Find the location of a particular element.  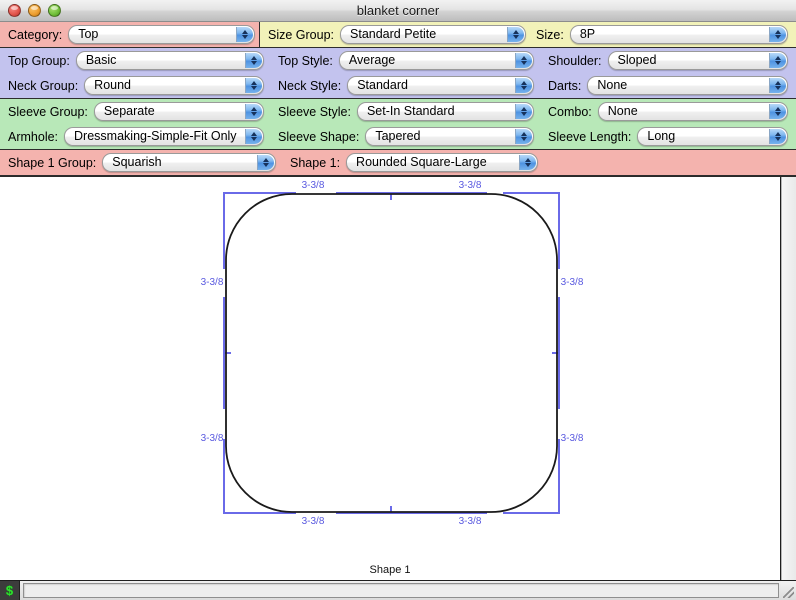

category-label: Category: is located at coordinates (35, 34).